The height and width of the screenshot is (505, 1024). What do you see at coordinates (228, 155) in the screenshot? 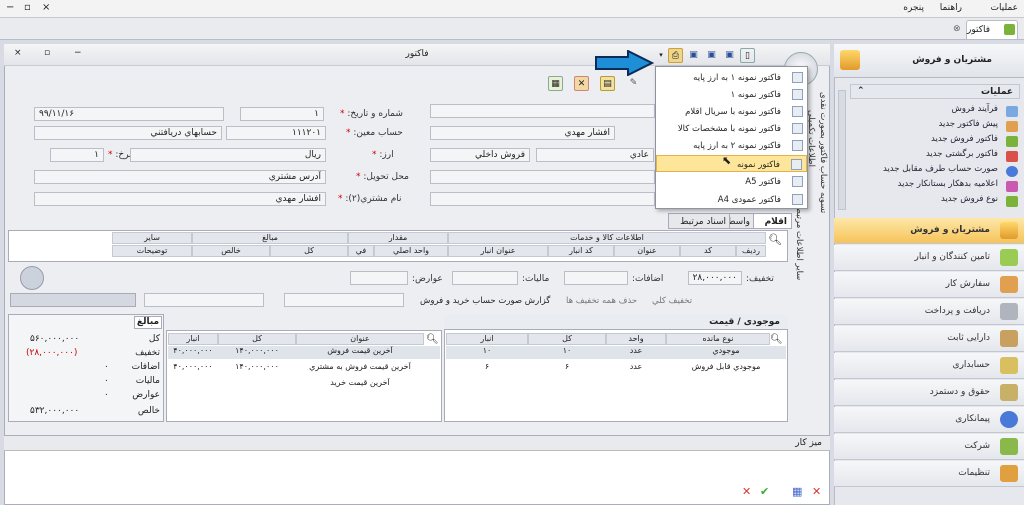
I see `currency-field: ريال` at bounding box center [228, 155].